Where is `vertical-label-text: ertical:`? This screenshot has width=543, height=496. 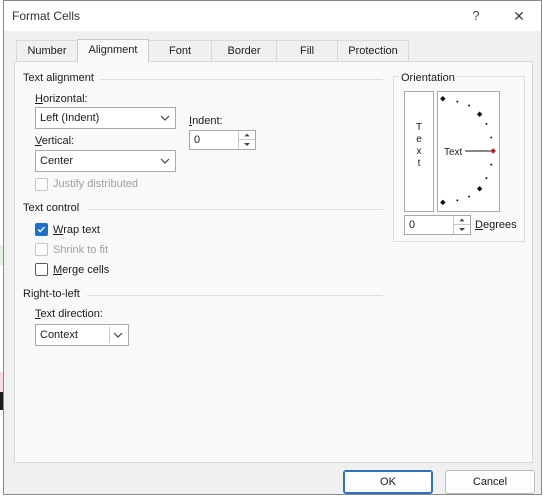
vertical-label-text: ertical: is located at coordinates (58, 141).